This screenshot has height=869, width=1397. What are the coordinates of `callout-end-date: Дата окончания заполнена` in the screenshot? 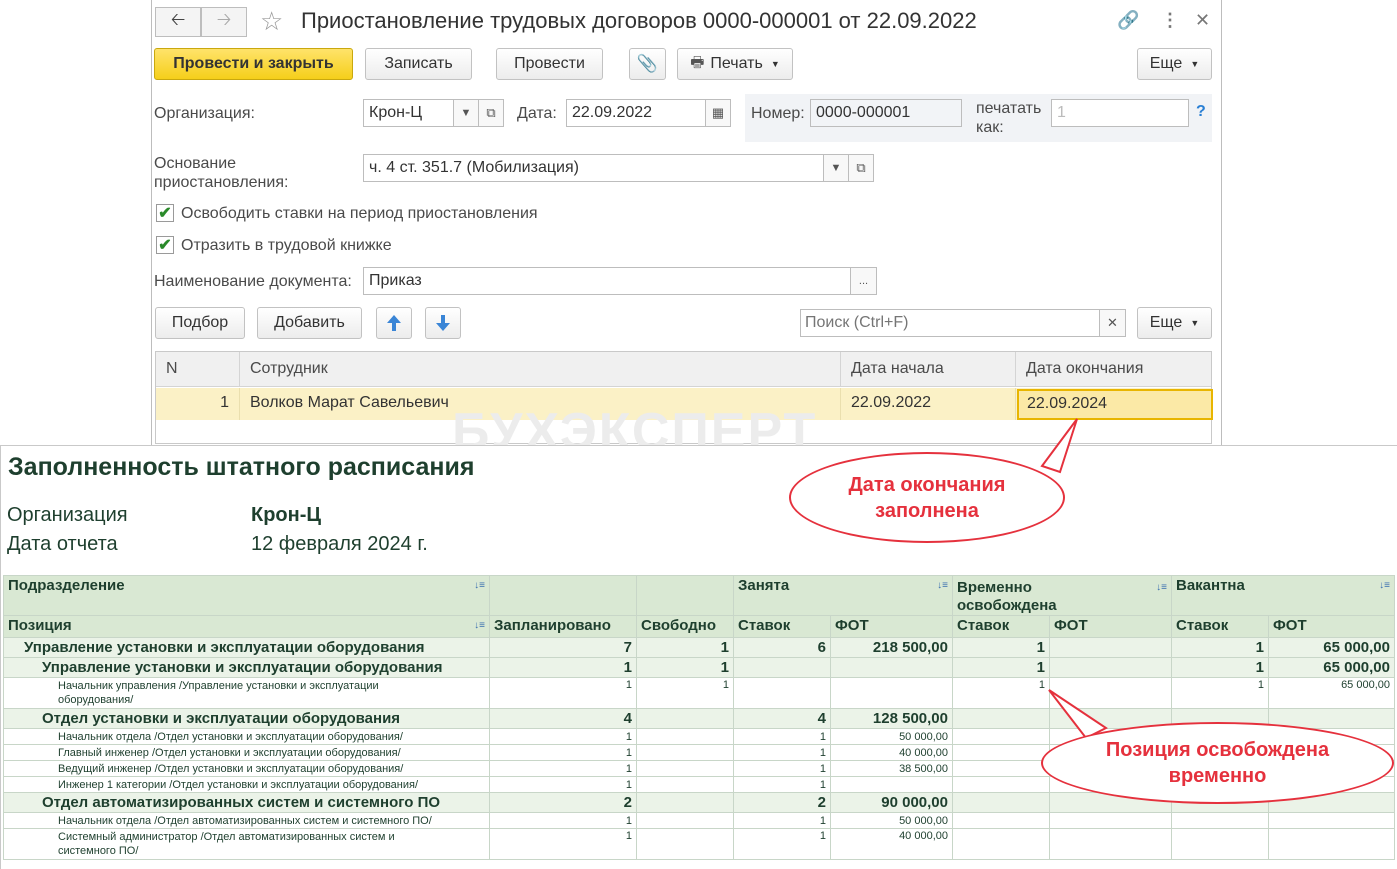 It's located at (927, 497).